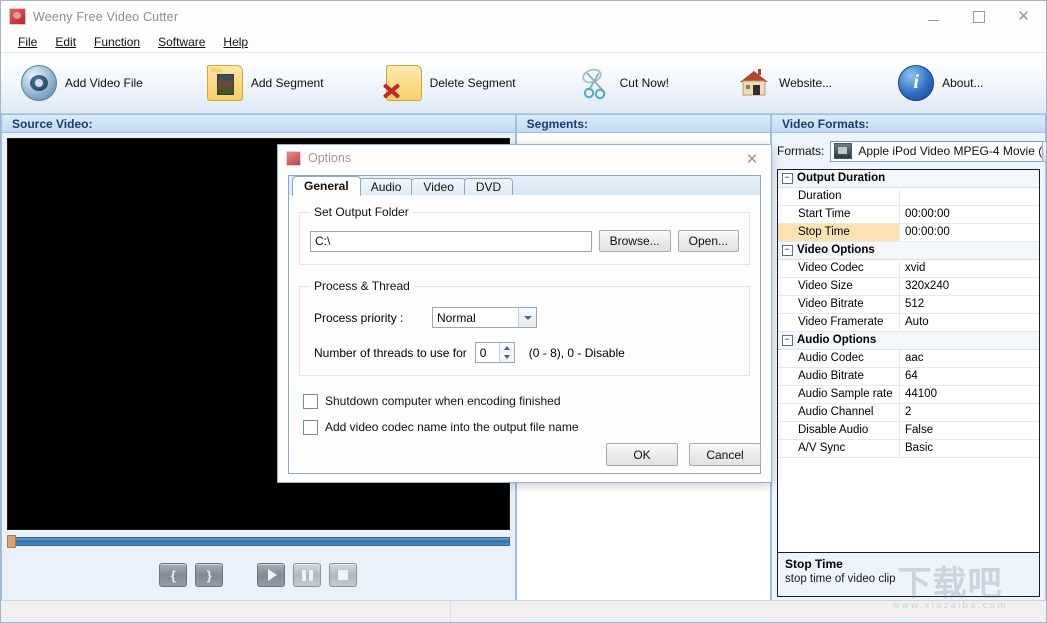  What do you see at coordinates (343, 575) in the screenshot?
I see `stop-button` at bounding box center [343, 575].